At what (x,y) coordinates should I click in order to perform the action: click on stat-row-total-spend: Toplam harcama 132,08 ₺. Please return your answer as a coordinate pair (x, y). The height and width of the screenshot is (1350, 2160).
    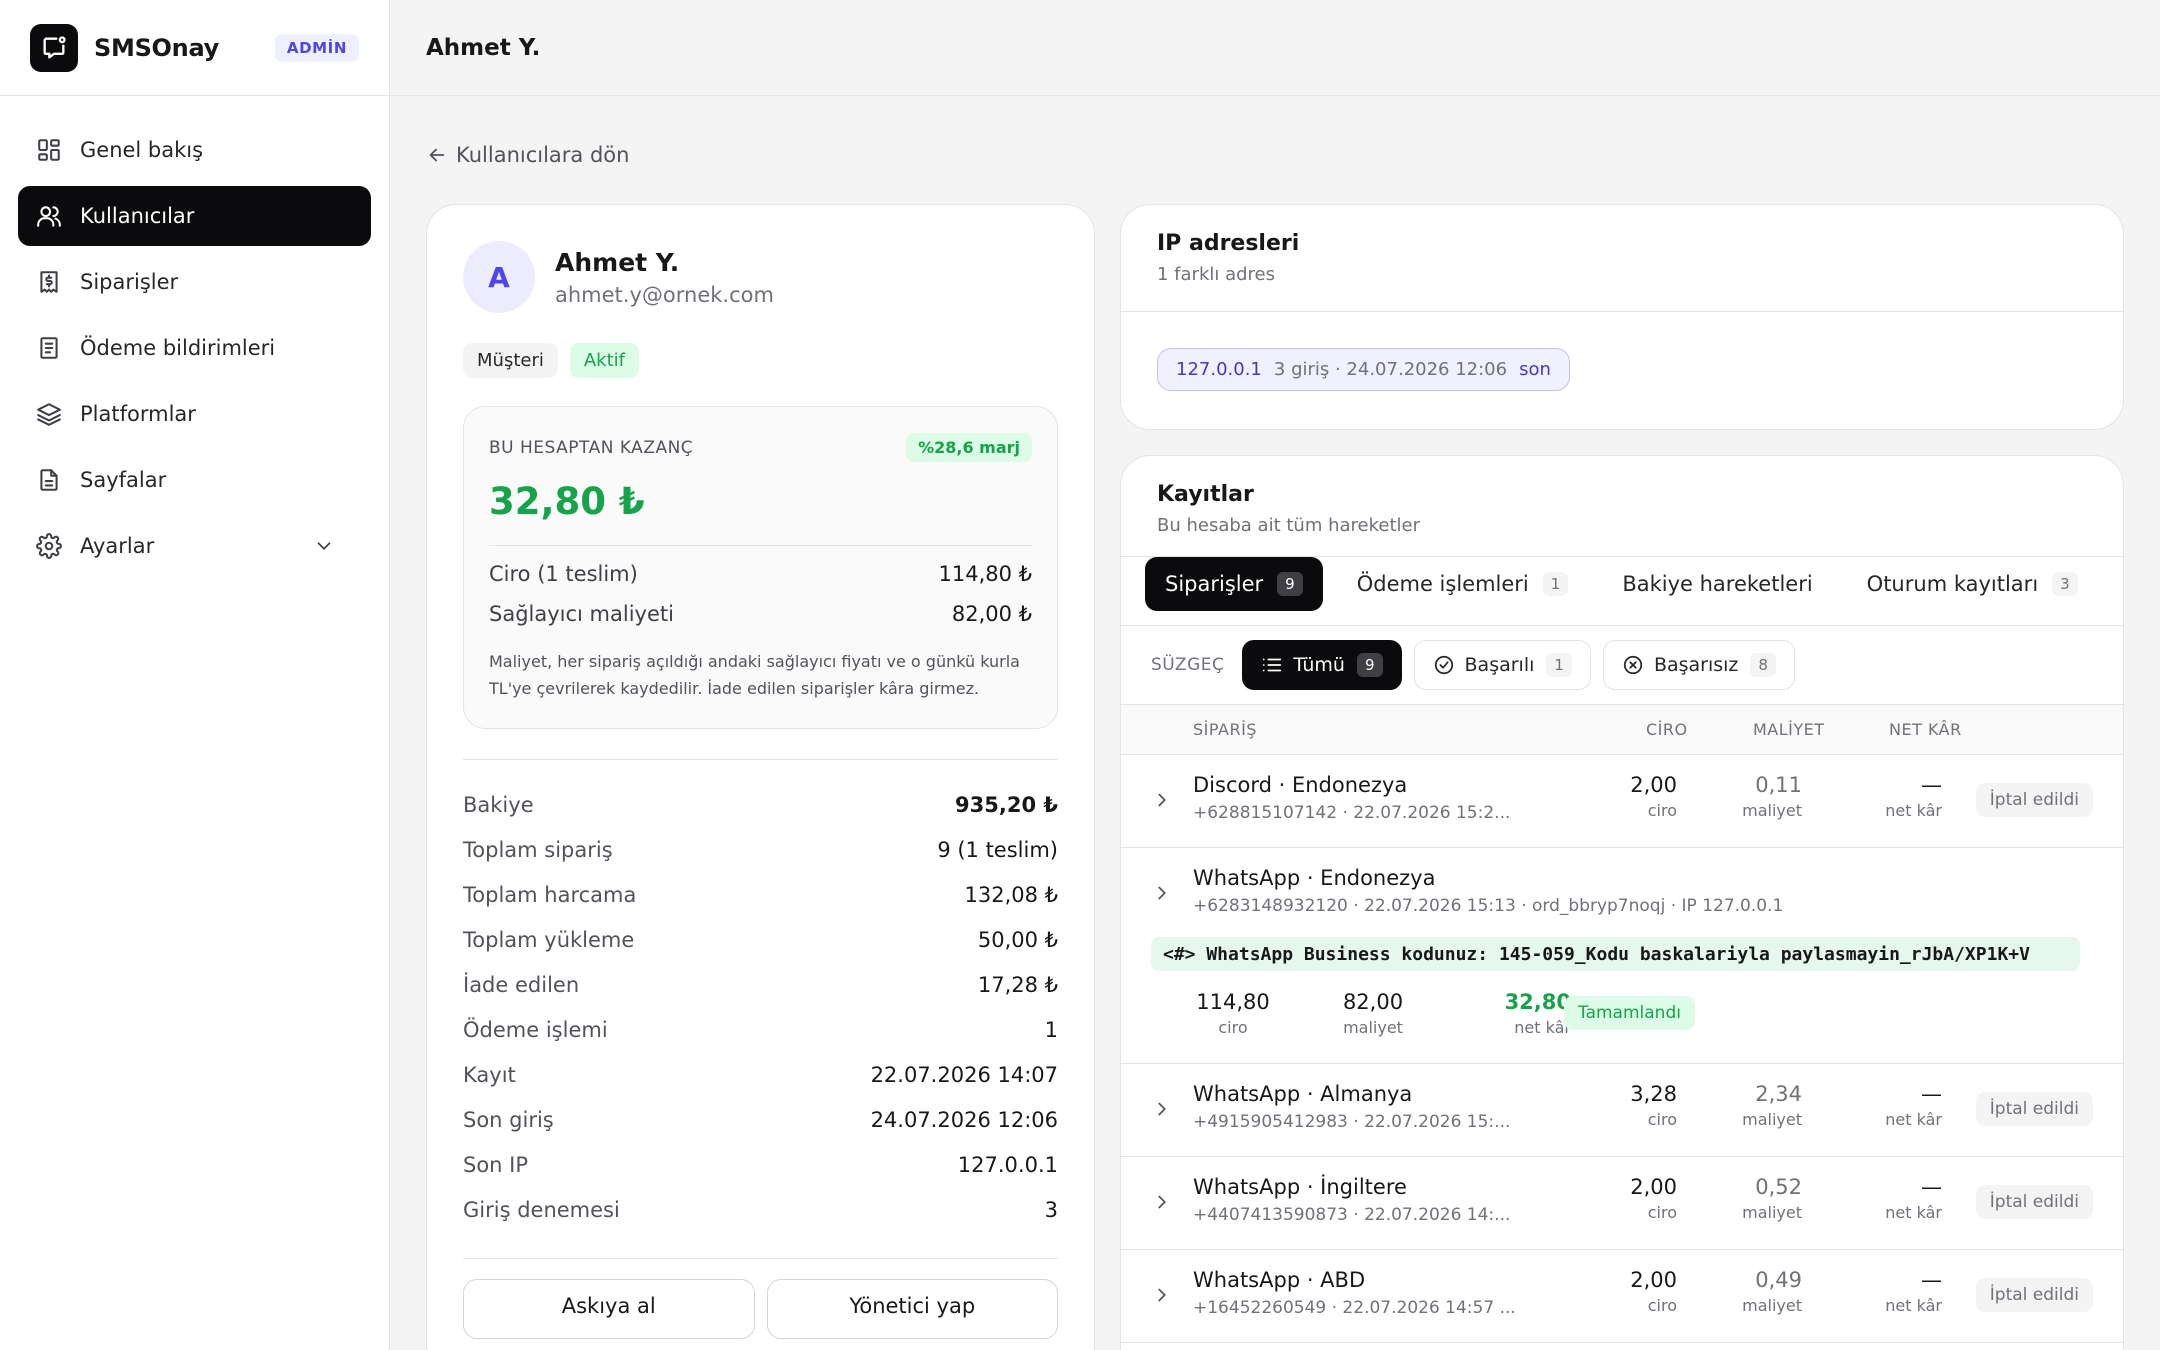
    Looking at the image, I should click on (760, 894).